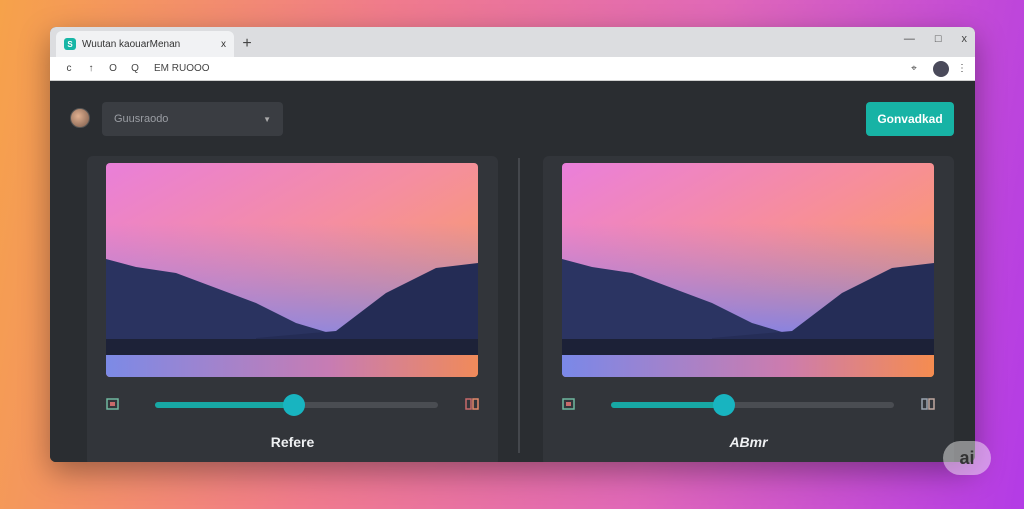  What do you see at coordinates (135, 68) in the screenshot?
I see `search-icon: Q` at bounding box center [135, 68].